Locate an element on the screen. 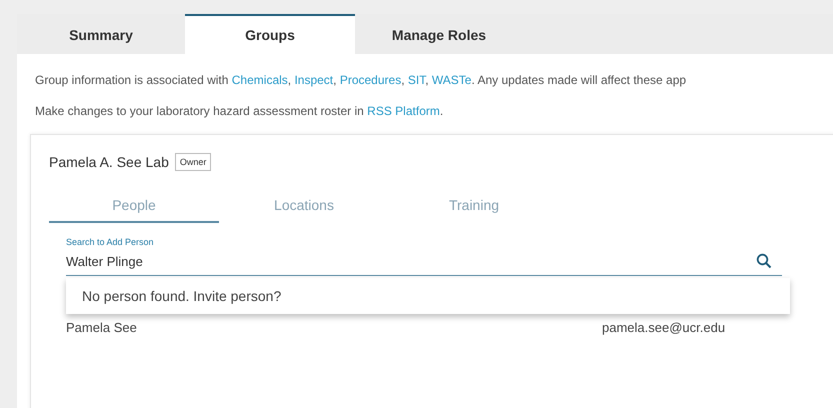  group-name: Pamela A. See Lab is located at coordinates (109, 162).